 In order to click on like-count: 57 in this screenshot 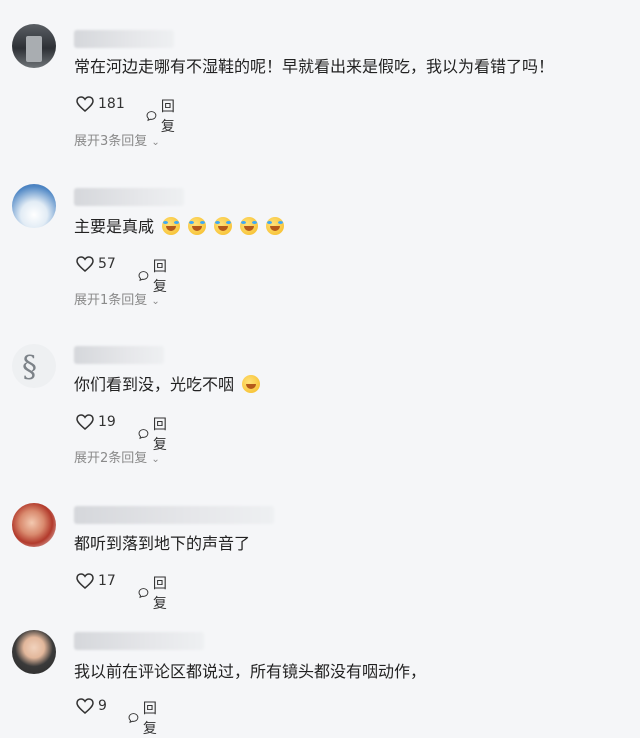, I will do `click(107, 264)`.